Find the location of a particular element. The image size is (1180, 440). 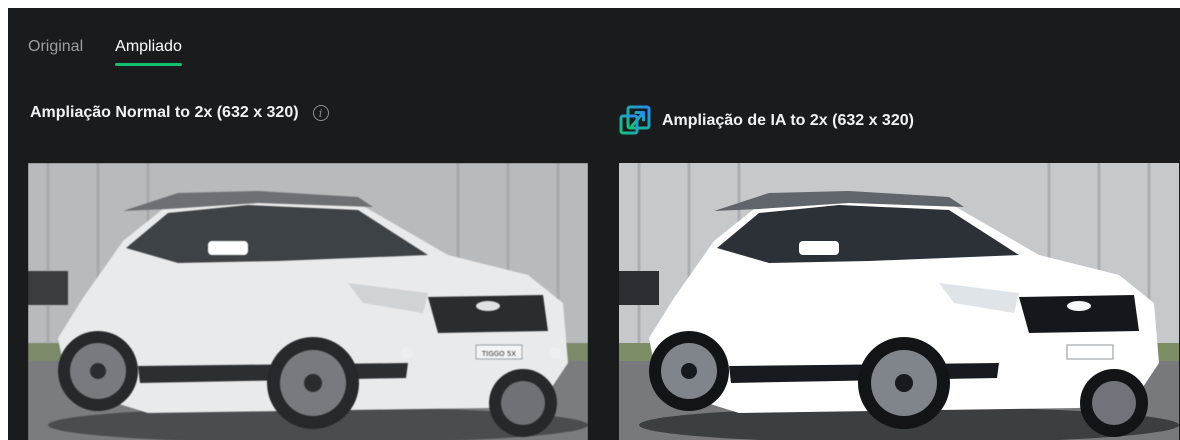

tab-ampliado: Ampliado is located at coordinates (148, 52).